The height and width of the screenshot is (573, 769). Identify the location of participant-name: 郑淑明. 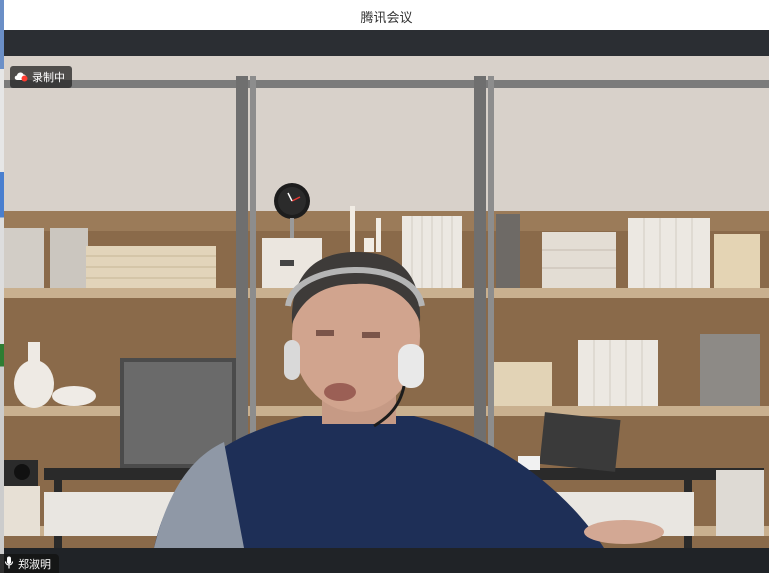
(34, 564).